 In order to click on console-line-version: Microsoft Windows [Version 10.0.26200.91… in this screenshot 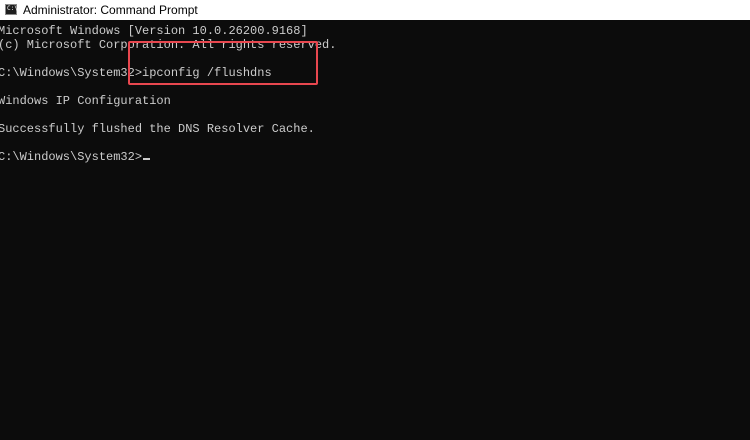, I will do `click(154, 31)`.